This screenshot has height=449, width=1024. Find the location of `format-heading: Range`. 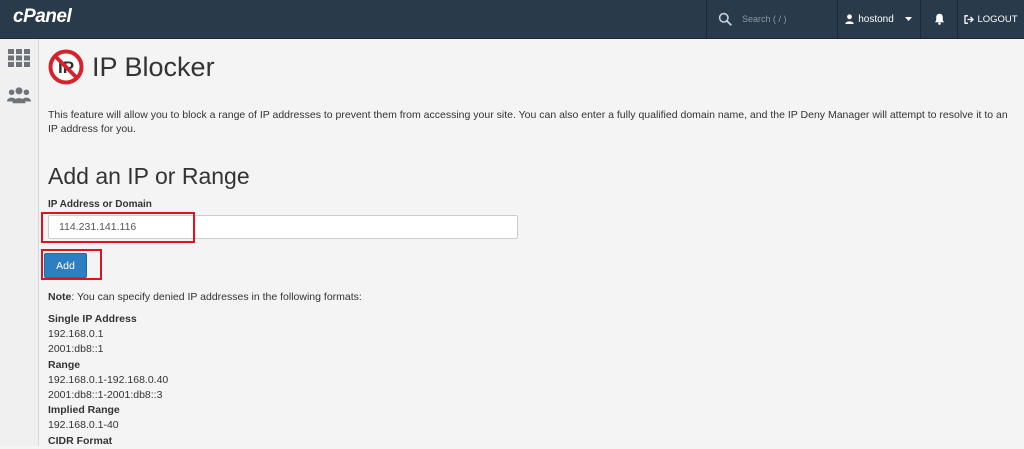

format-heading: Range is located at coordinates (64, 364).